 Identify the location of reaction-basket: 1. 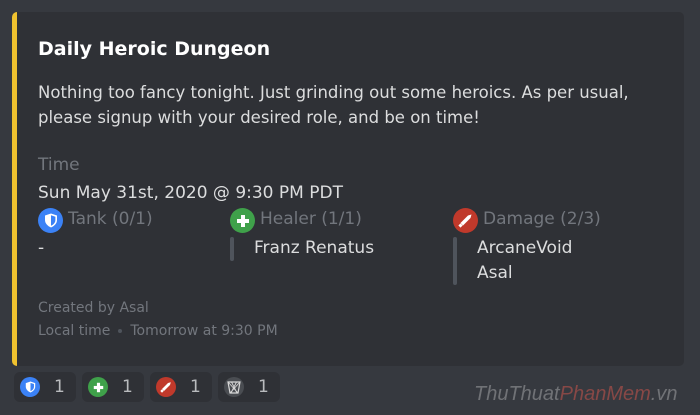
(249, 387).